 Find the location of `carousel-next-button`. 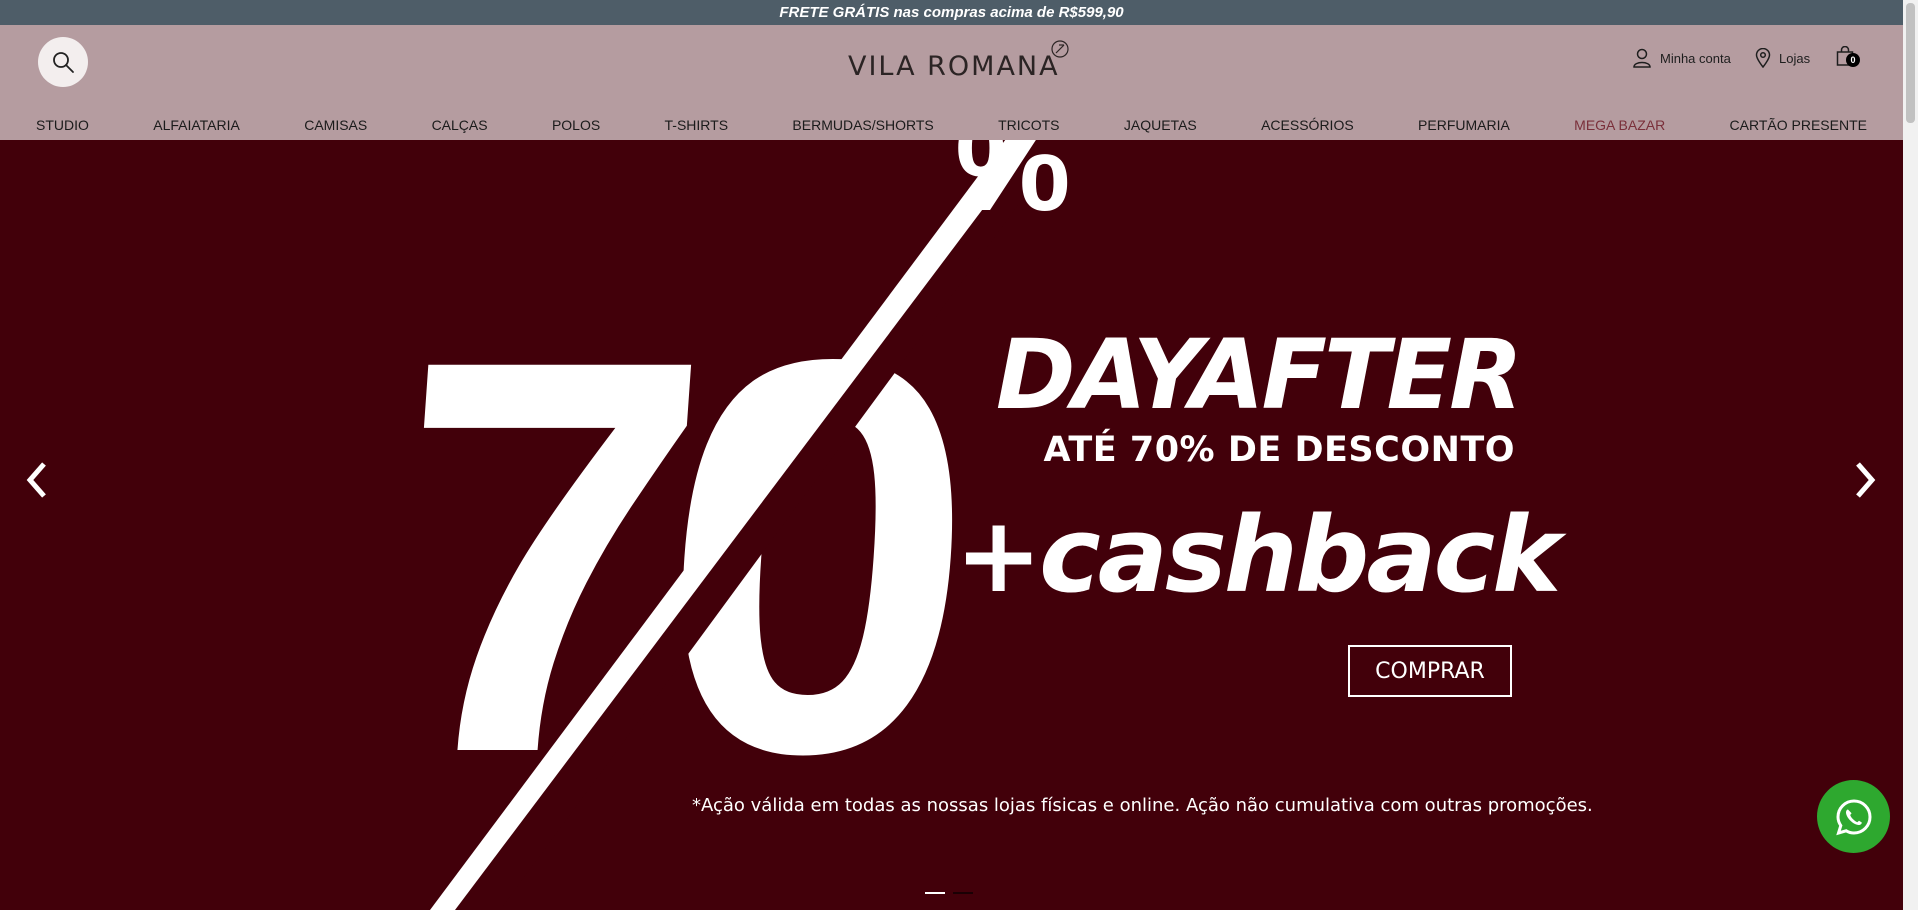

carousel-next-button is located at coordinates (1865, 480).